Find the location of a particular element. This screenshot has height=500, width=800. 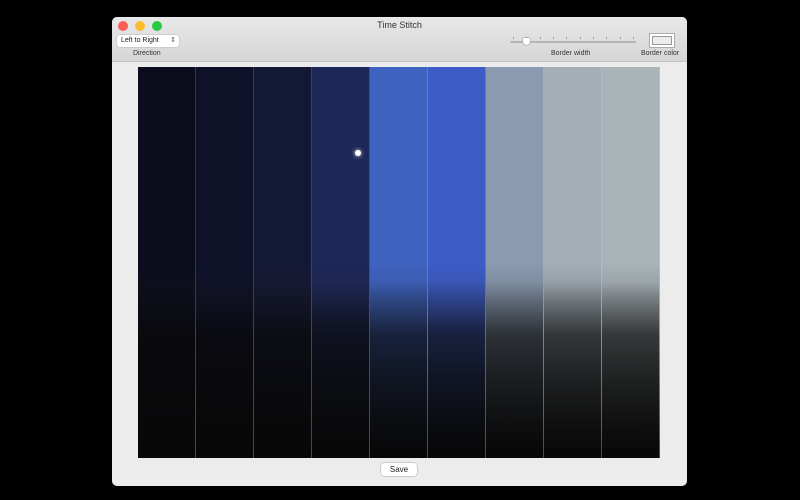

border-color-swatch is located at coordinates (662, 40).